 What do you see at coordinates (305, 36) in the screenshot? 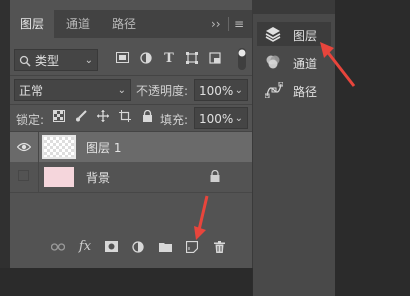
I see `dock-item-label: 图层` at bounding box center [305, 36].